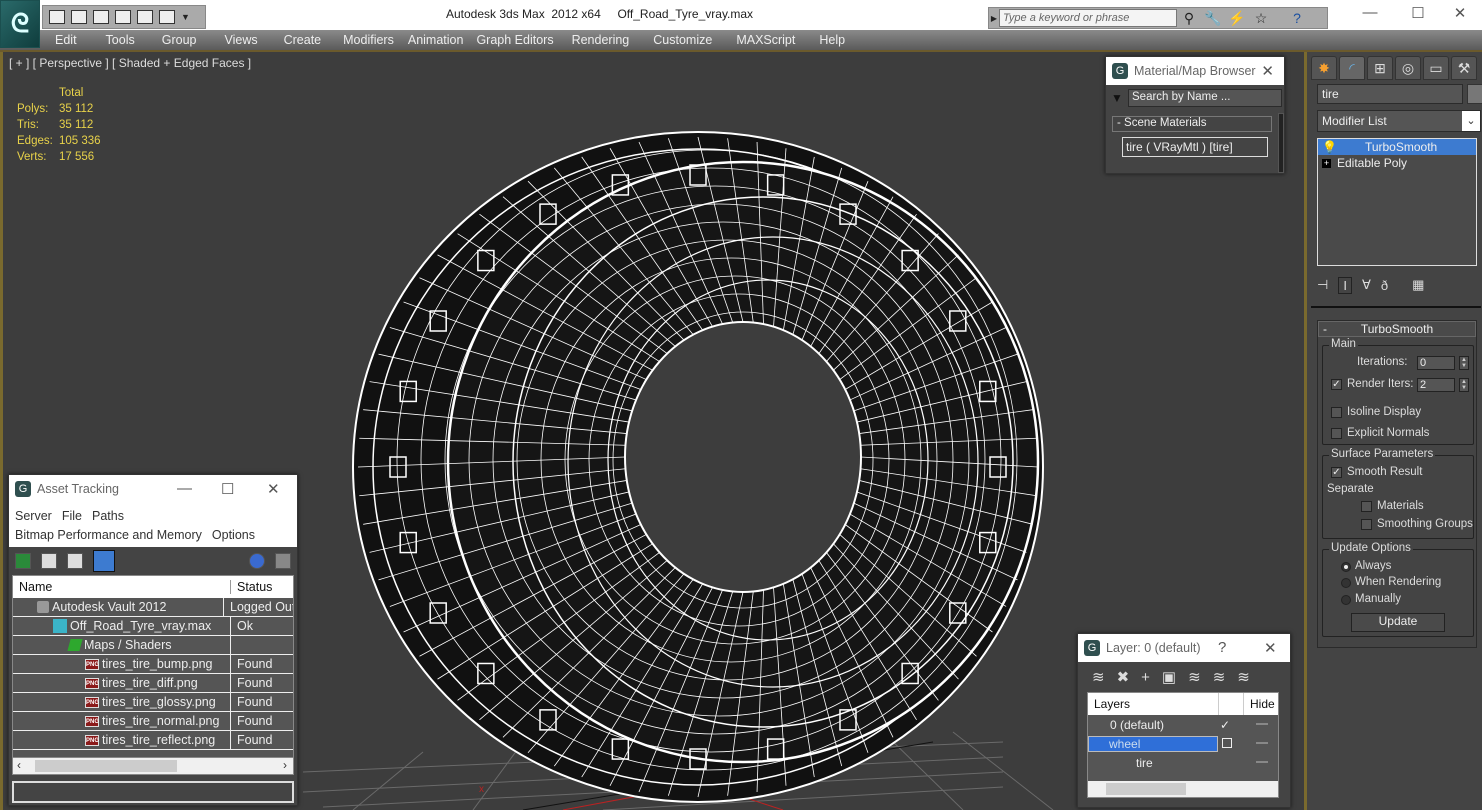 The image size is (1482, 810). I want to click on layer-row: 0 (default) ✓, so click(1183, 724).